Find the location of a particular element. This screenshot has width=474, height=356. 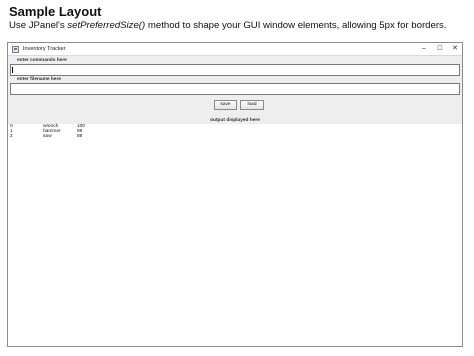

maximize-icon: ☐ is located at coordinates (440, 49).